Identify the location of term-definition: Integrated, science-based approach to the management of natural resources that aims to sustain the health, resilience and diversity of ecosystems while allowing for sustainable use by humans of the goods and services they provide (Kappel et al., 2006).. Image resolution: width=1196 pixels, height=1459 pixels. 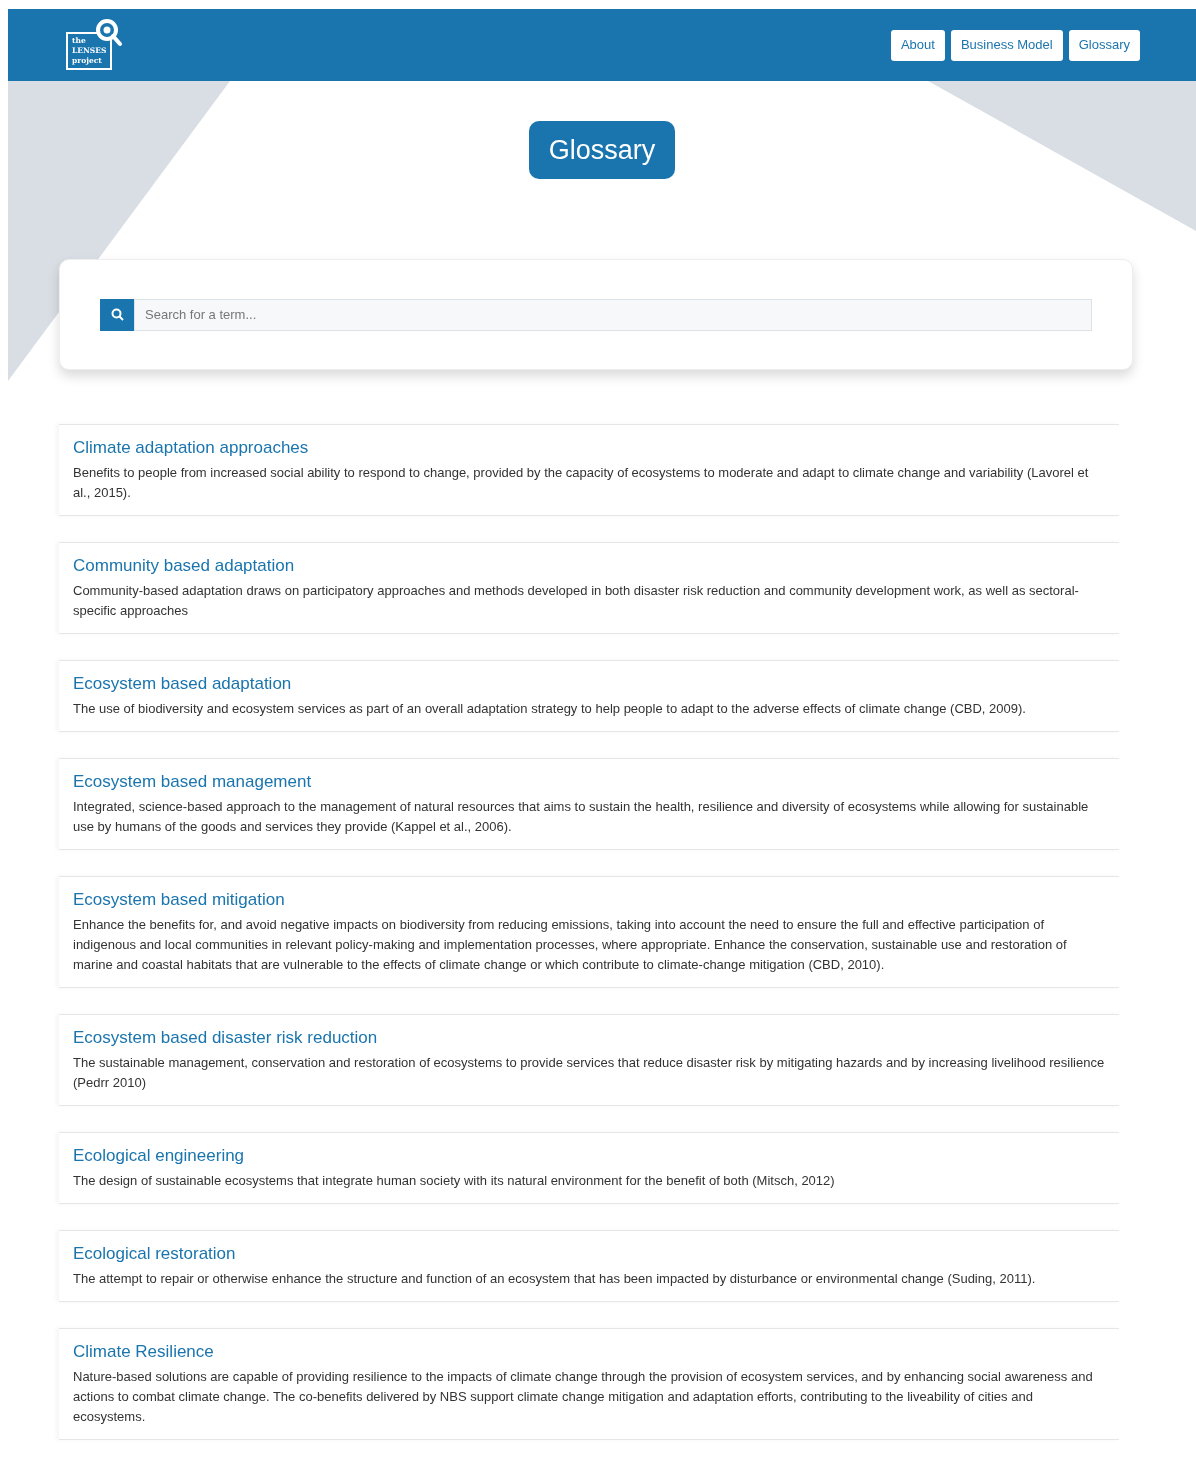
(581, 817).